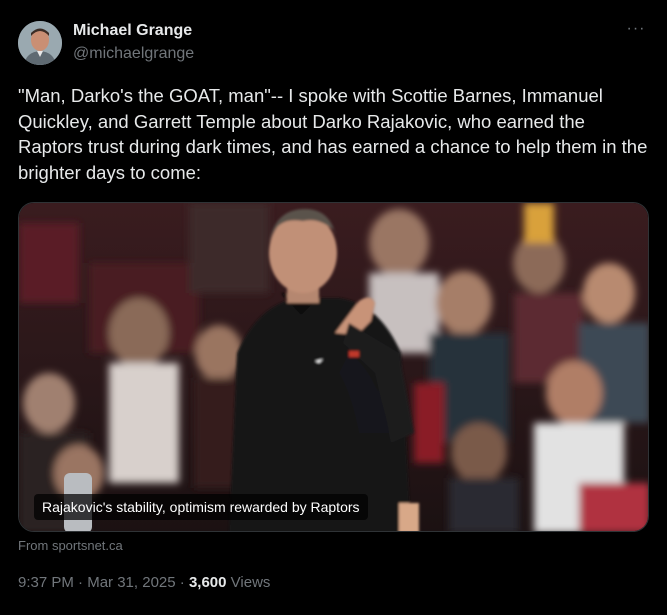 The height and width of the screenshot is (615, 667). I want to click on views-count: 3,600, so click(207, 582).